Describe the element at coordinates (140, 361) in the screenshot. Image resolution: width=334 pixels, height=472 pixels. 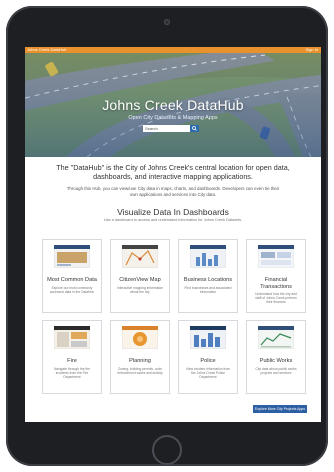
I see `card-label: Planning` at that location.